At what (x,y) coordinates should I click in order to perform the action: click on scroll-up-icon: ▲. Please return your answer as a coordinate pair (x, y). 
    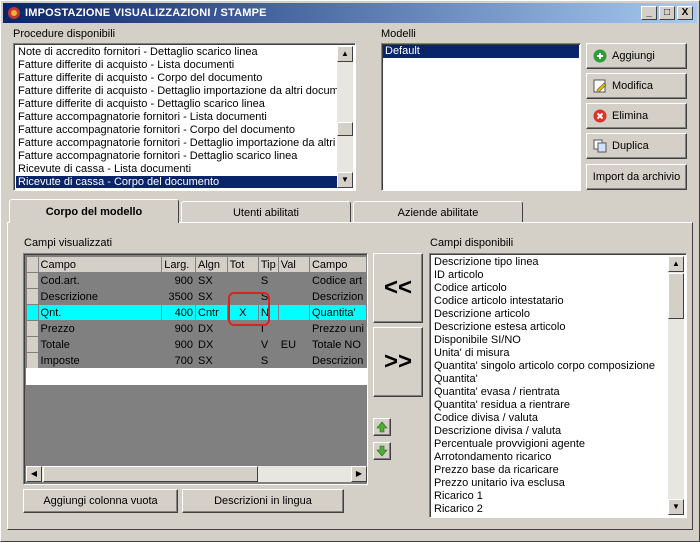
    Looking at the image, I should click on (676, 264).